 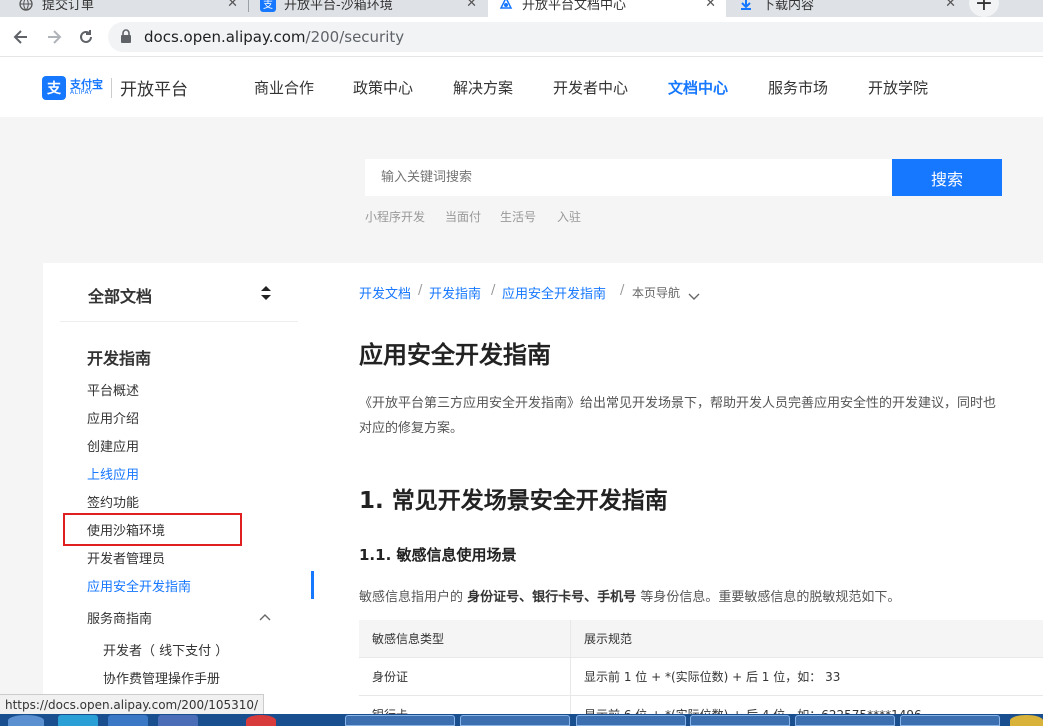 What do you see at coordinates (390, 677) in the screenshot?
I see `table-cell: 身份证` at bounding box center [390, 677].